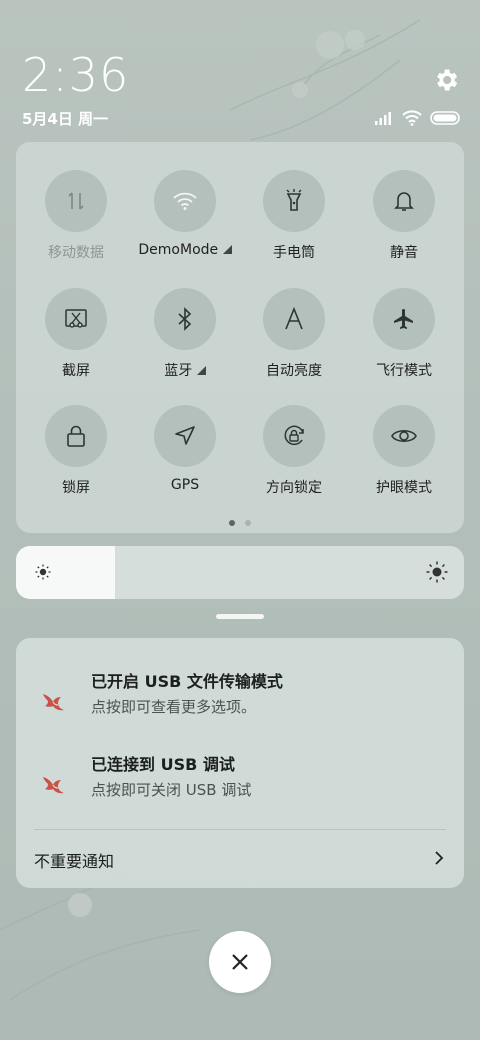 The width and height of the screenshot is (480, 1040). What do you see at coordinates (178, 250) in the screenshot?
I see `tile-label: DemoMode` at bounding box center [178, 250].